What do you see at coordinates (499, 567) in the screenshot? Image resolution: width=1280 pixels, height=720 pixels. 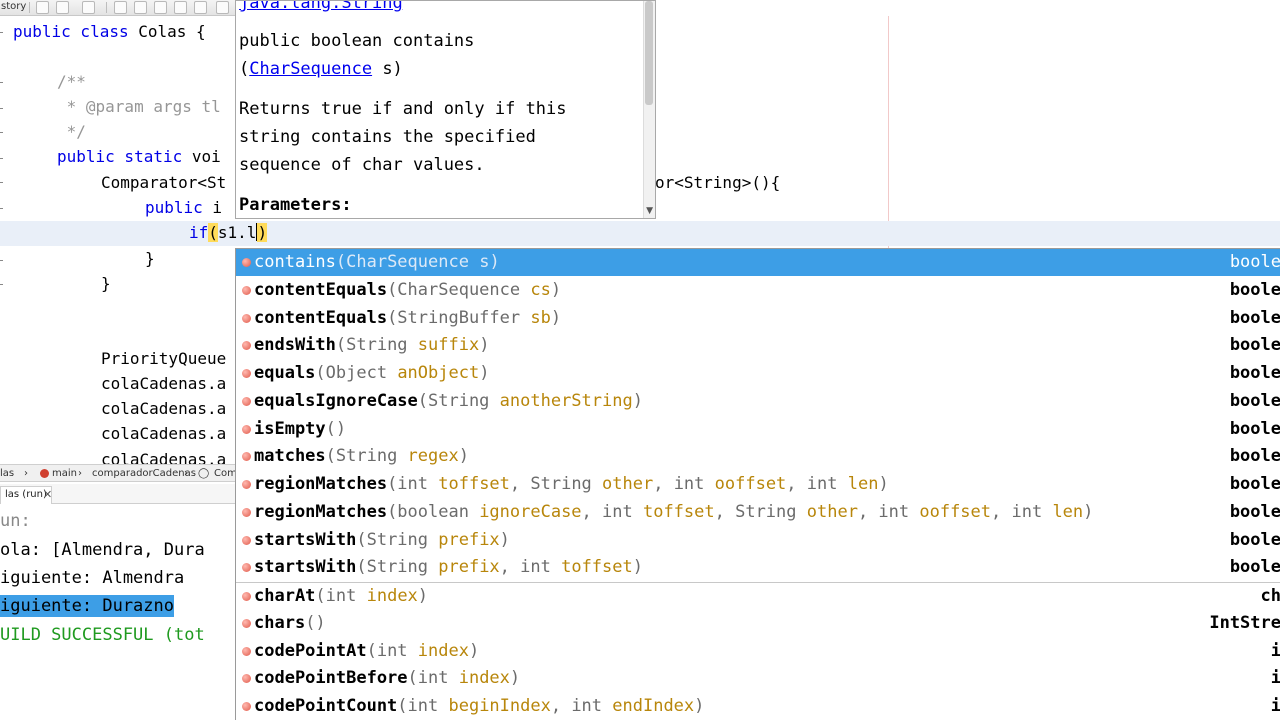 I see `completion-parameters: (String prefix, int toffset)` at bounding box center [499, 567].